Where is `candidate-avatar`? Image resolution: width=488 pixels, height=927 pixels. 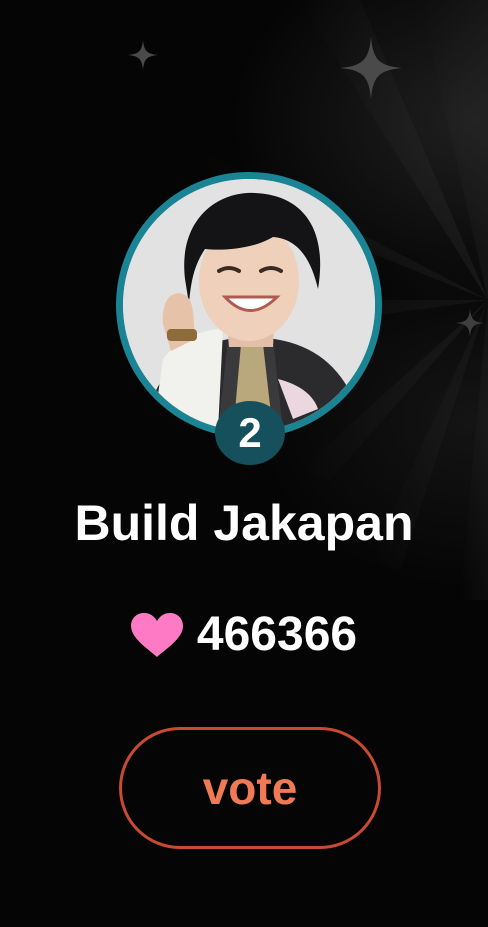 candidate-avatar is located at coordinates (249, 305).